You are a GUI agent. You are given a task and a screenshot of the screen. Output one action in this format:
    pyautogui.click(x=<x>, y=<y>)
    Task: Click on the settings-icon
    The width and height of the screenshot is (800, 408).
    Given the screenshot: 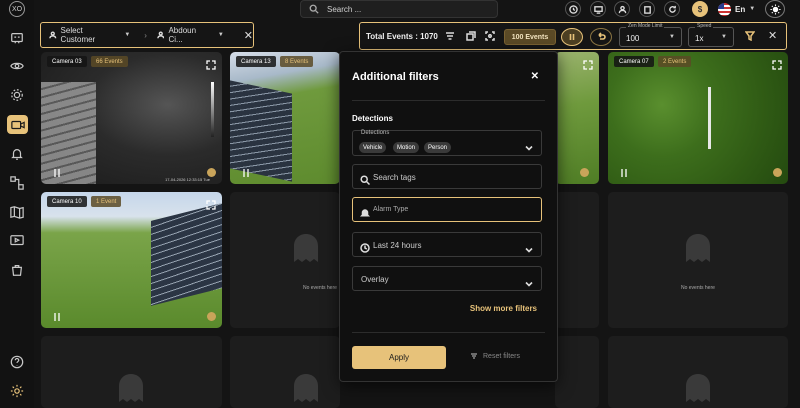 What is the action you would take?
    pyautogui.click(x=17, y=95)
    